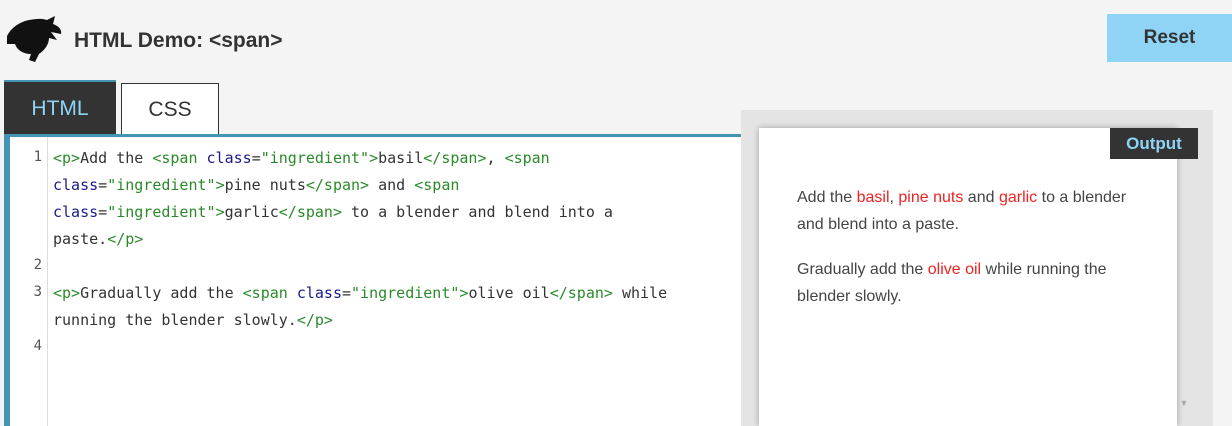  I want to click on tab-html: HTML, so click(60, 108).